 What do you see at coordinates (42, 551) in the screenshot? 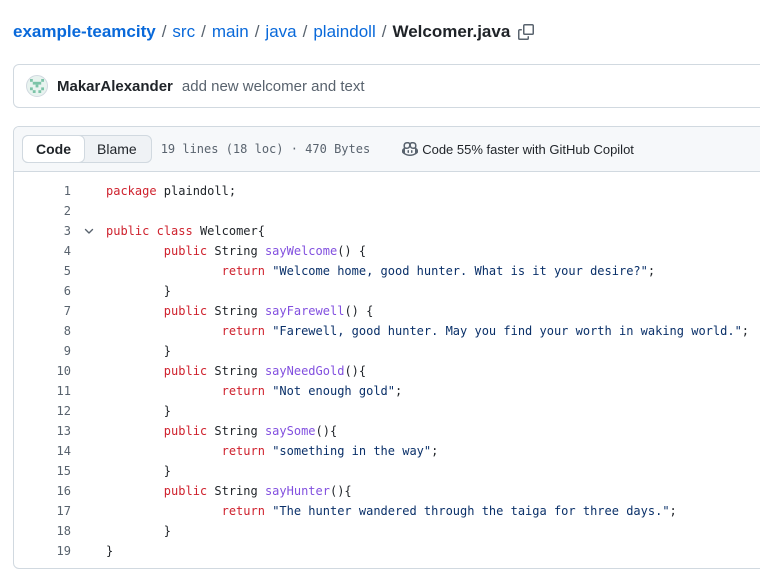
I see `line-number: 19` at bounding box center [42, 551].